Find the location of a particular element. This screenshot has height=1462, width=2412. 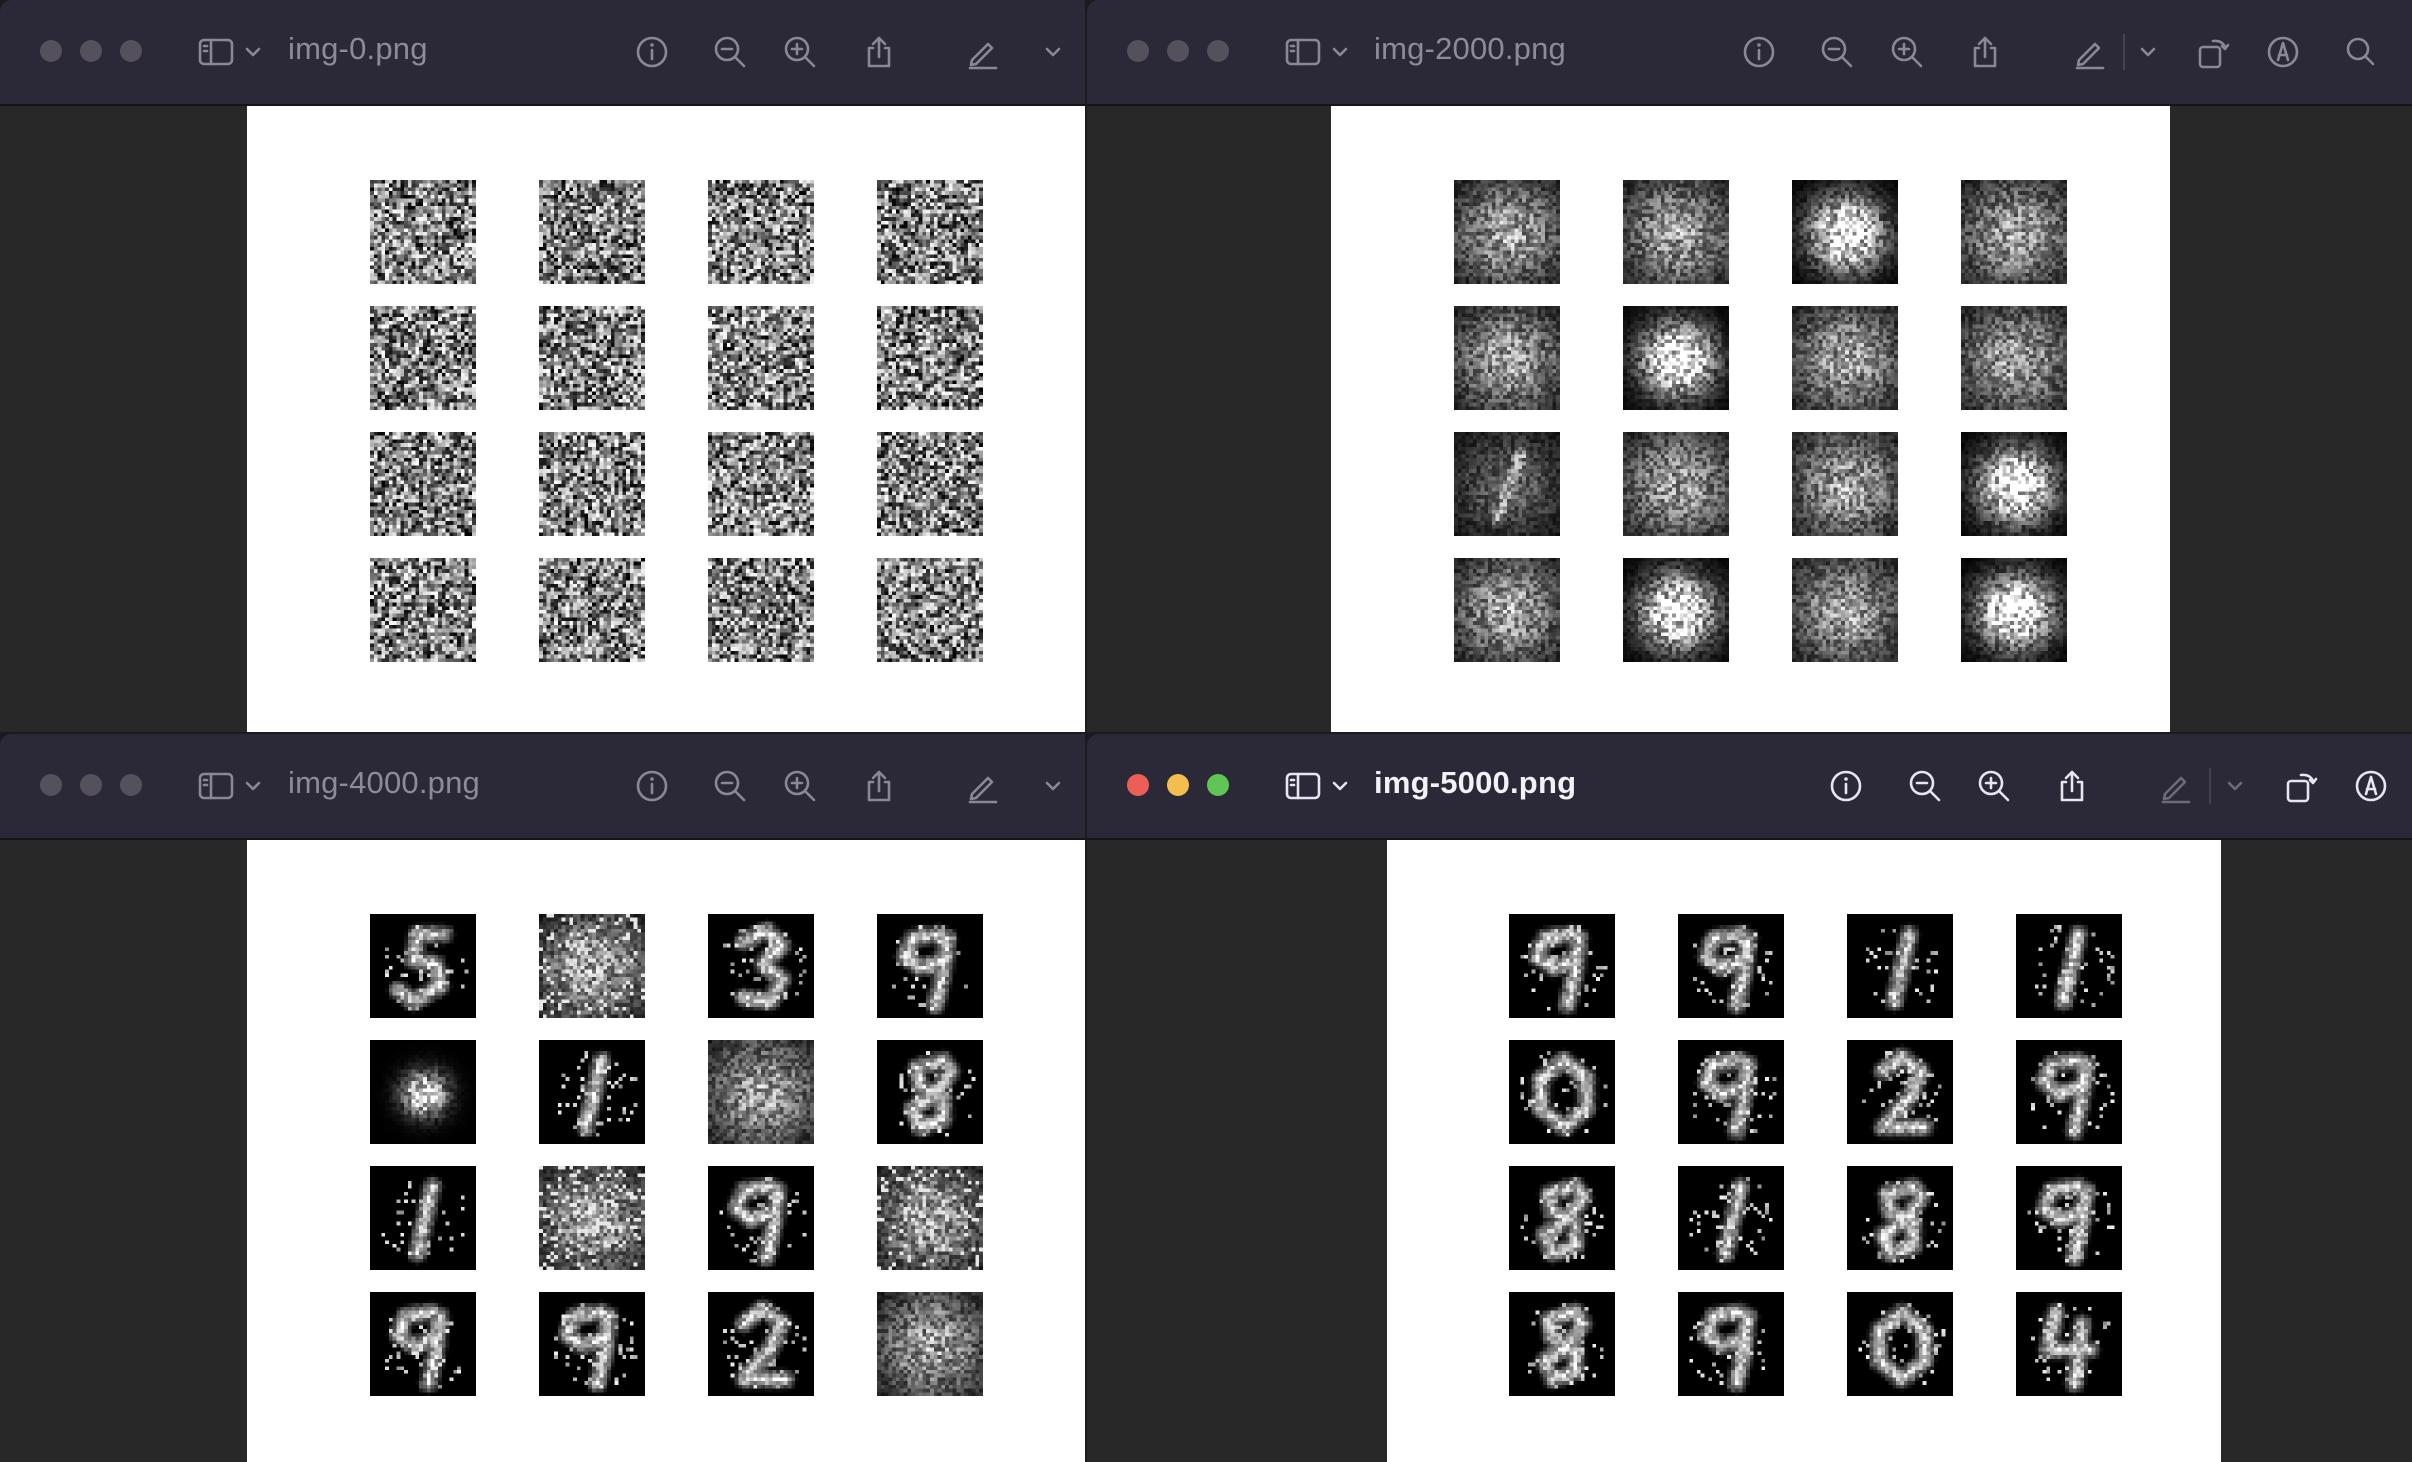

window-title: img-4000.png is located at coordinates (384, 782).